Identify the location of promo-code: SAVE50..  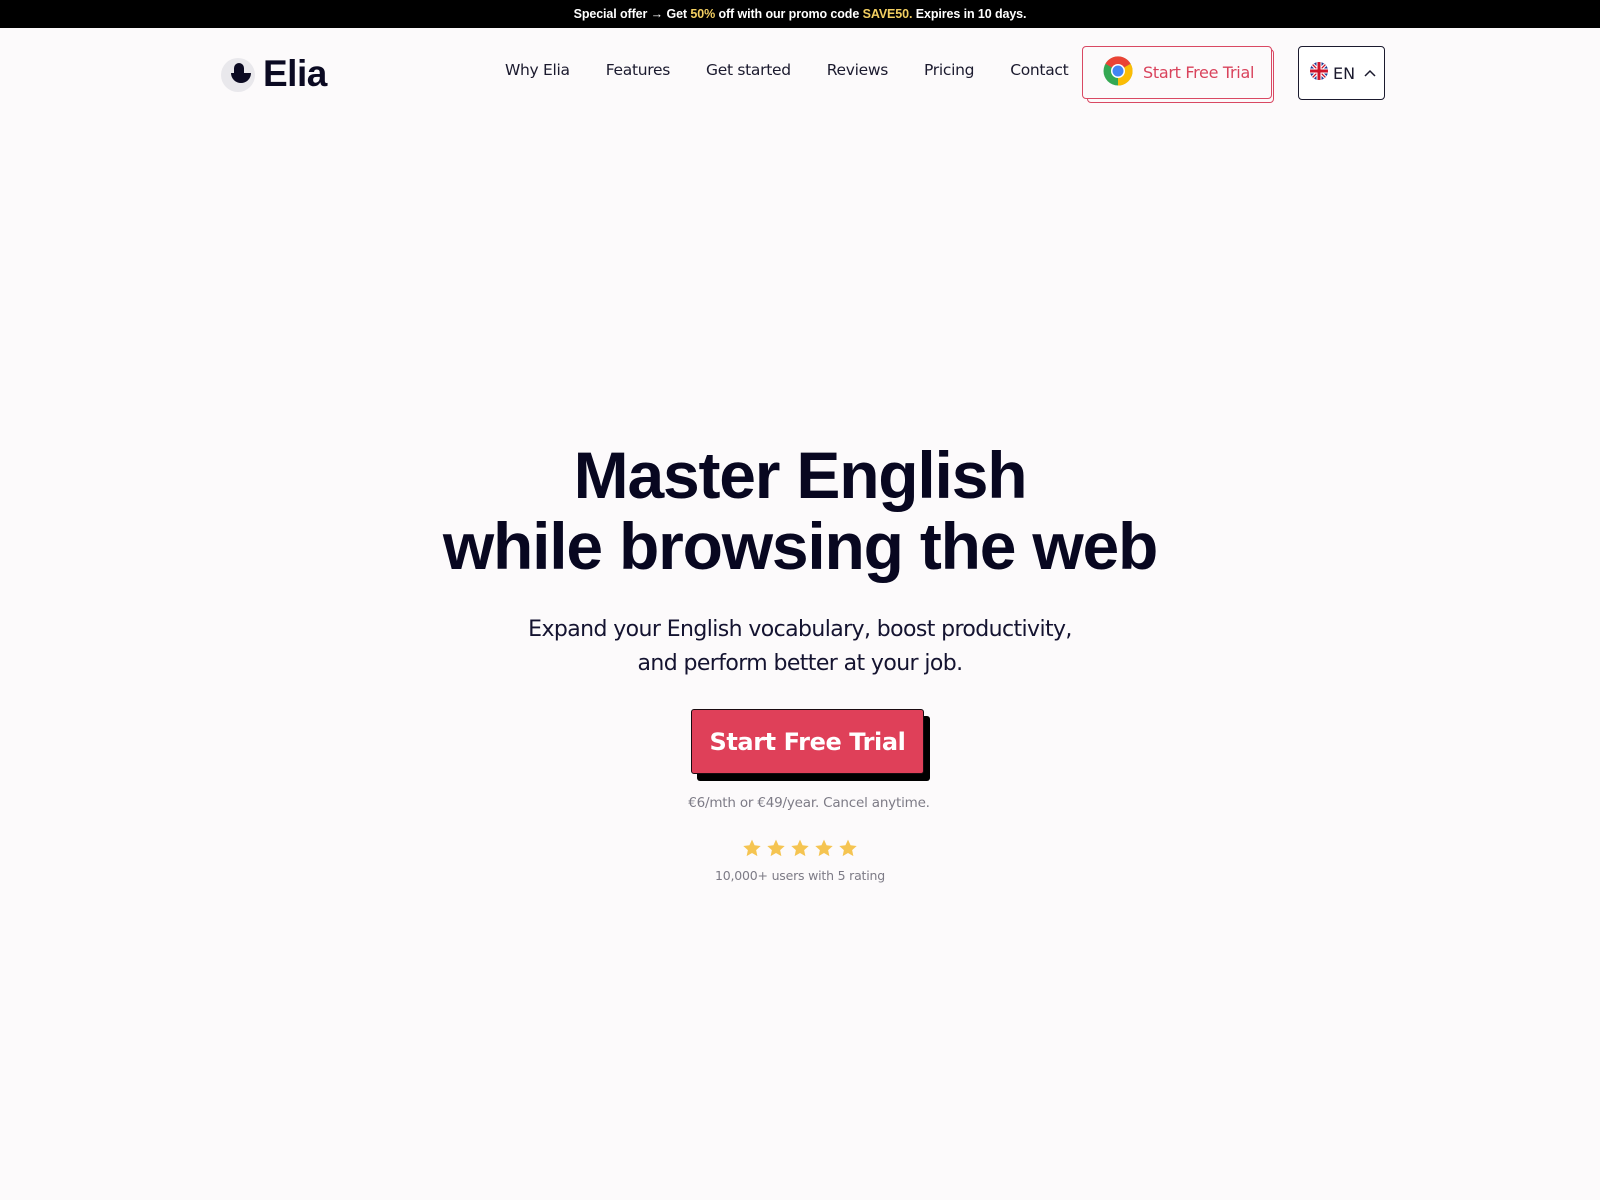
(887, 14).